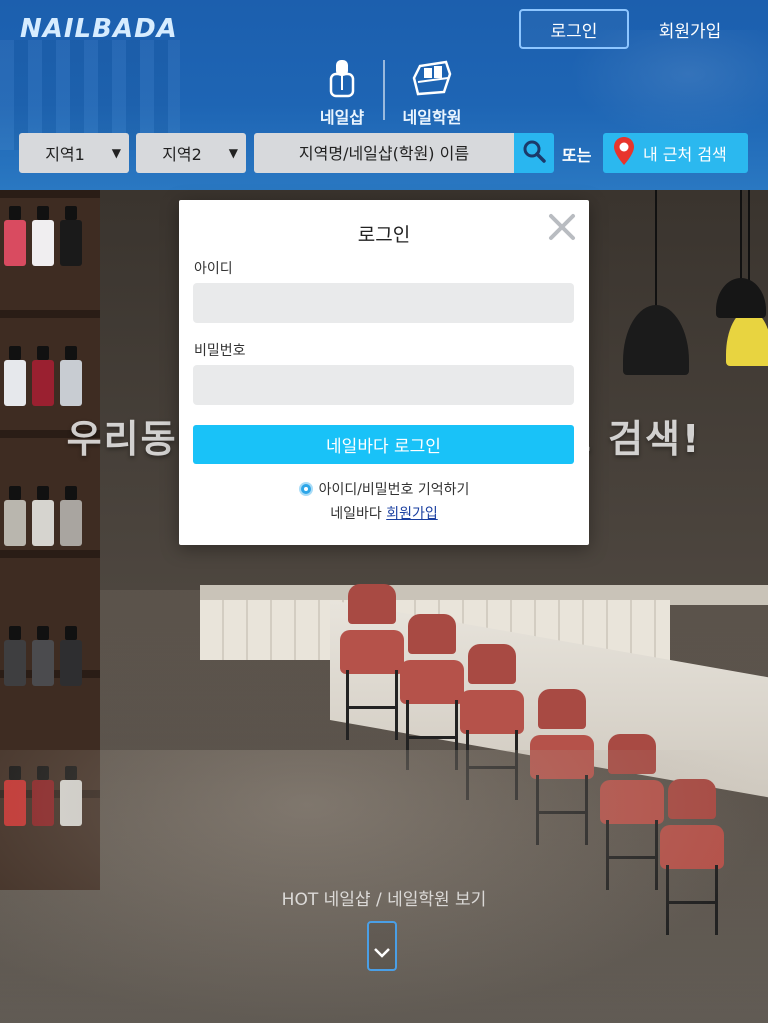 Image resolution: width=768 pixels, height=1023 pixels. What do you see at coordinates (213, 269) in the screenshot?
I see `id-field-label: 아이디` at bounding box center [213, 269].